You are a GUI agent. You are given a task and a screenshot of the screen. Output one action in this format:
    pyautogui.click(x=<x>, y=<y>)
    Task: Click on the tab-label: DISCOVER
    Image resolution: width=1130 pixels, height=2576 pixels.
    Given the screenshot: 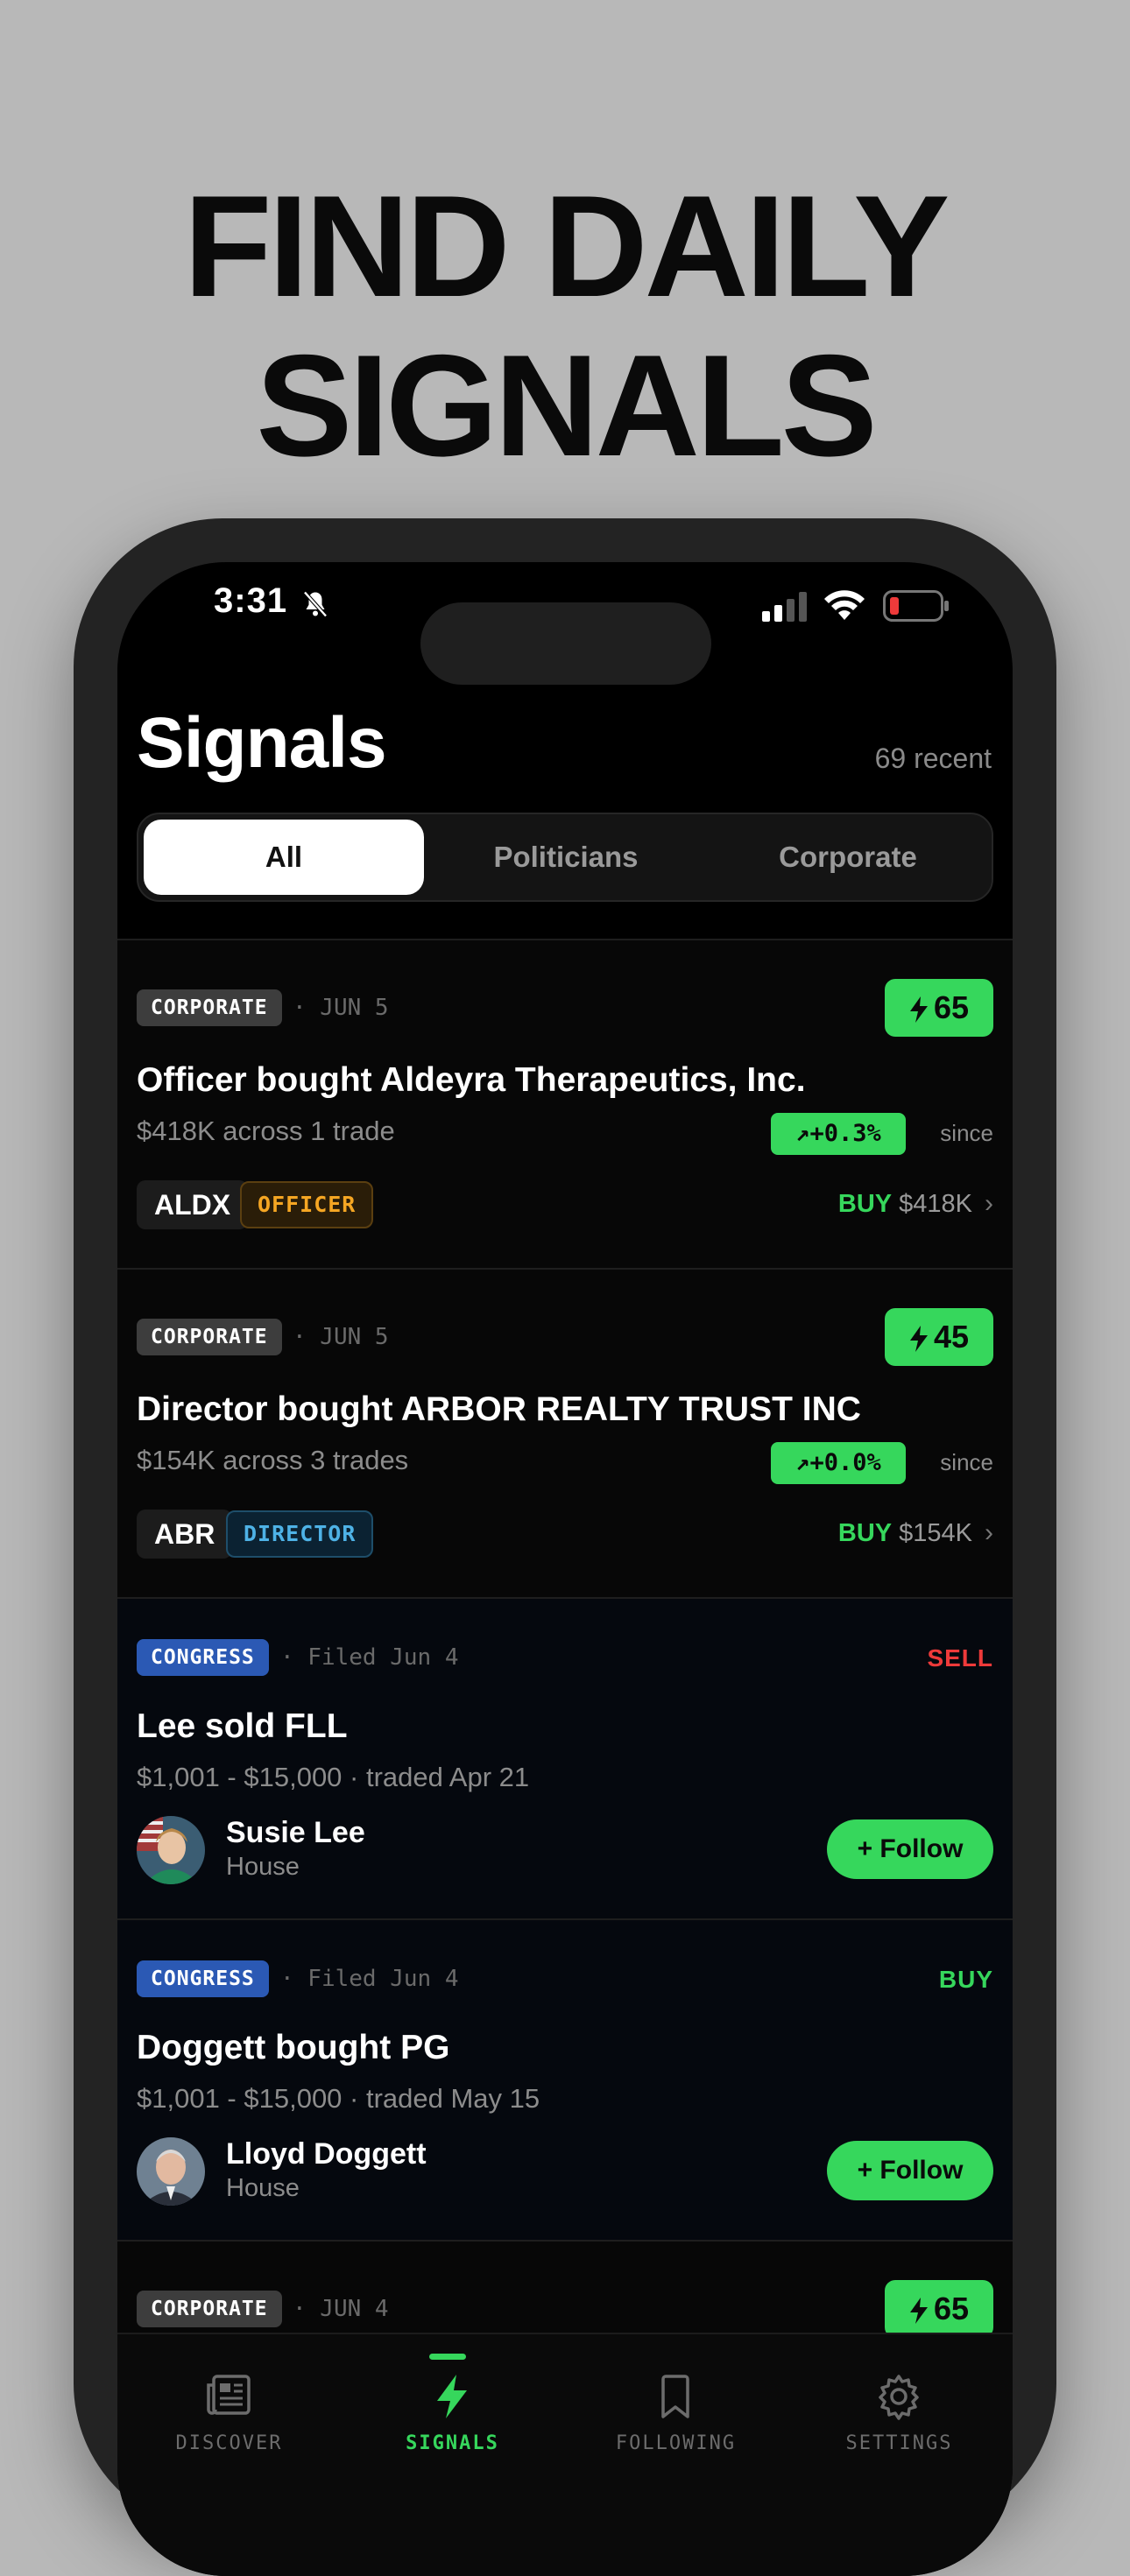 What is the action you would take?
    pyautogui.click(x=229, y=2443)
    